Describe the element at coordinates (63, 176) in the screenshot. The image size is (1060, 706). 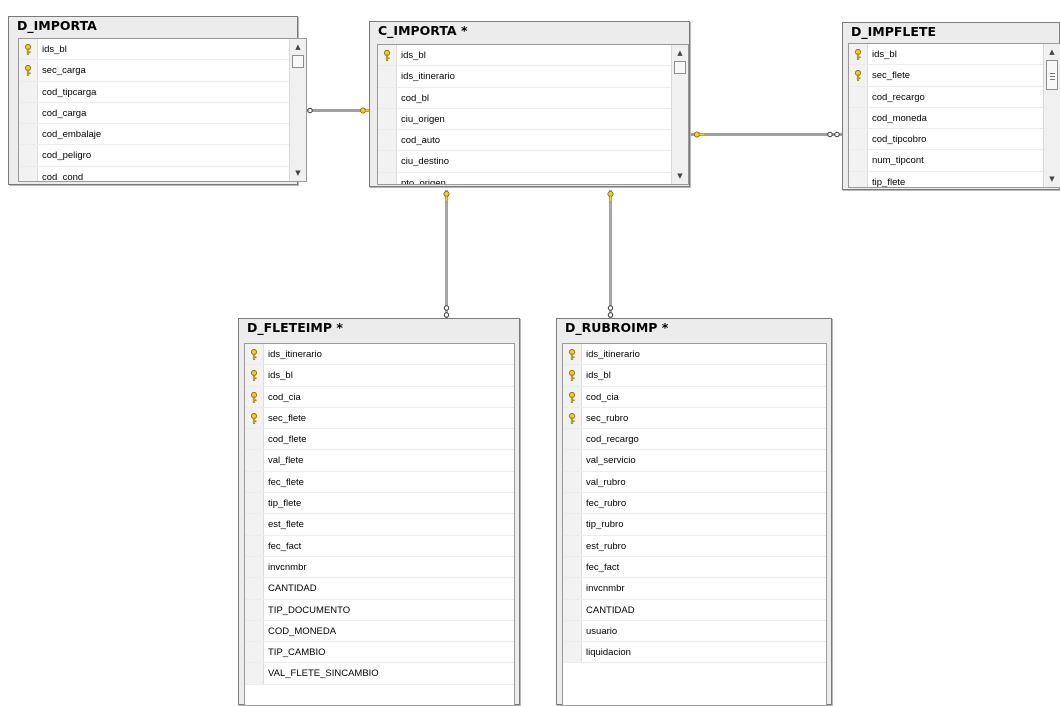
I see `column-name: cod_cond` at that location.